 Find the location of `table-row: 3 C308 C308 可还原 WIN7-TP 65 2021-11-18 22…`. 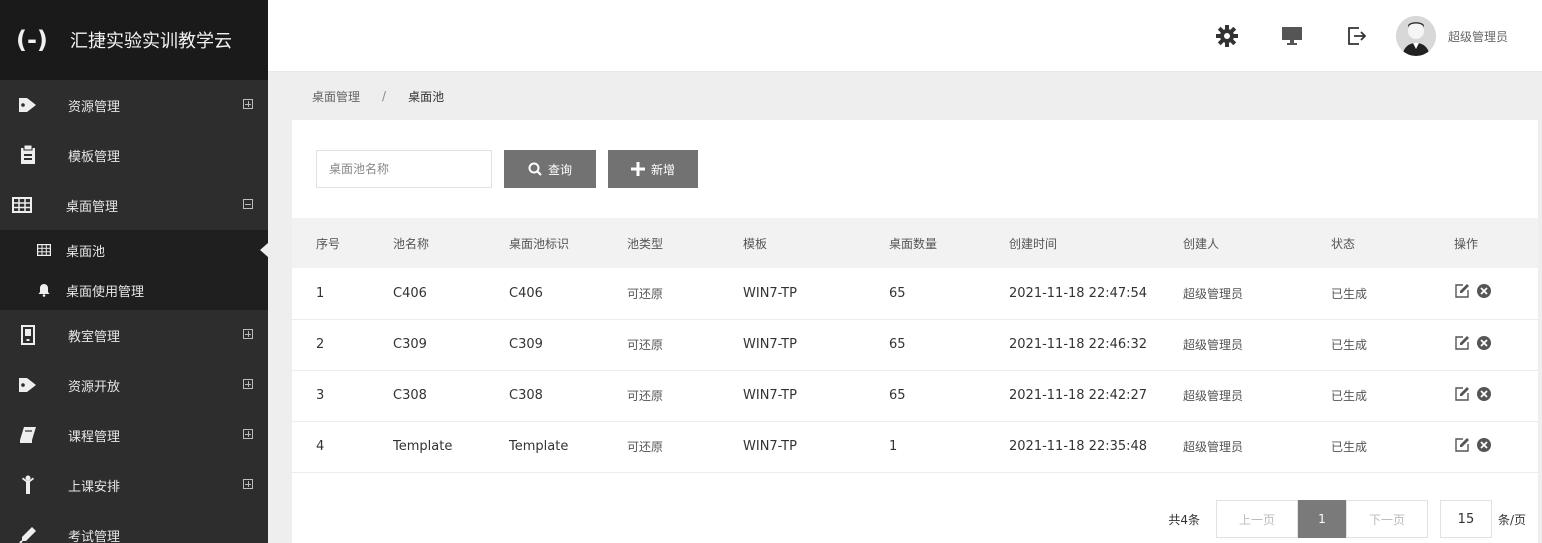

table-row: 3 C308 C308 可还原 WIN7-TP 65 2021-11-18 22… is located at coordinates (915, 395).